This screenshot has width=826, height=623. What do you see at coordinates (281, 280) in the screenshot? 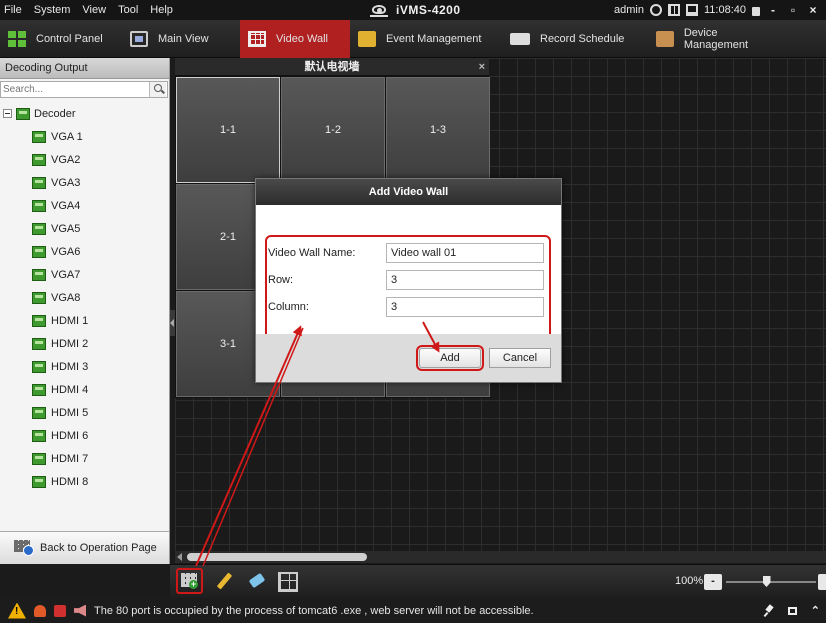
I see `row-label: Row:` at bounding box center [281, 280].